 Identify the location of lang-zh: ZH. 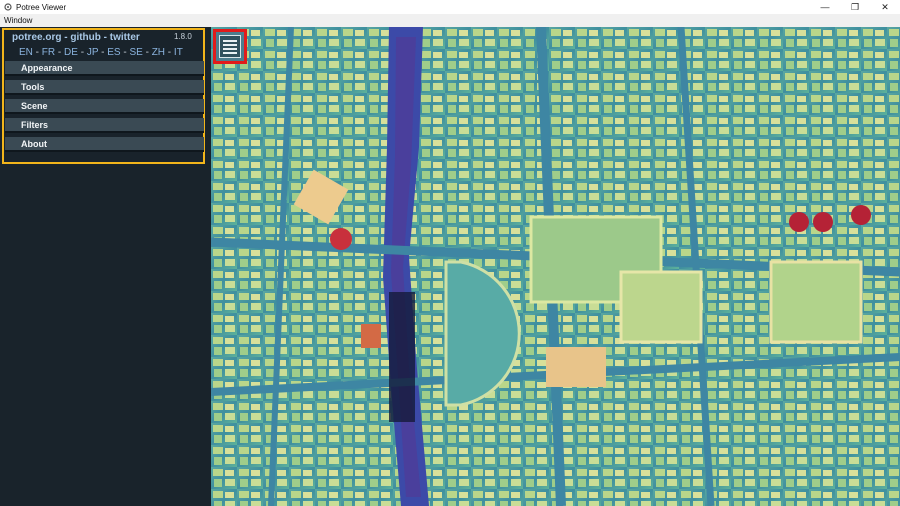
(158, 52).